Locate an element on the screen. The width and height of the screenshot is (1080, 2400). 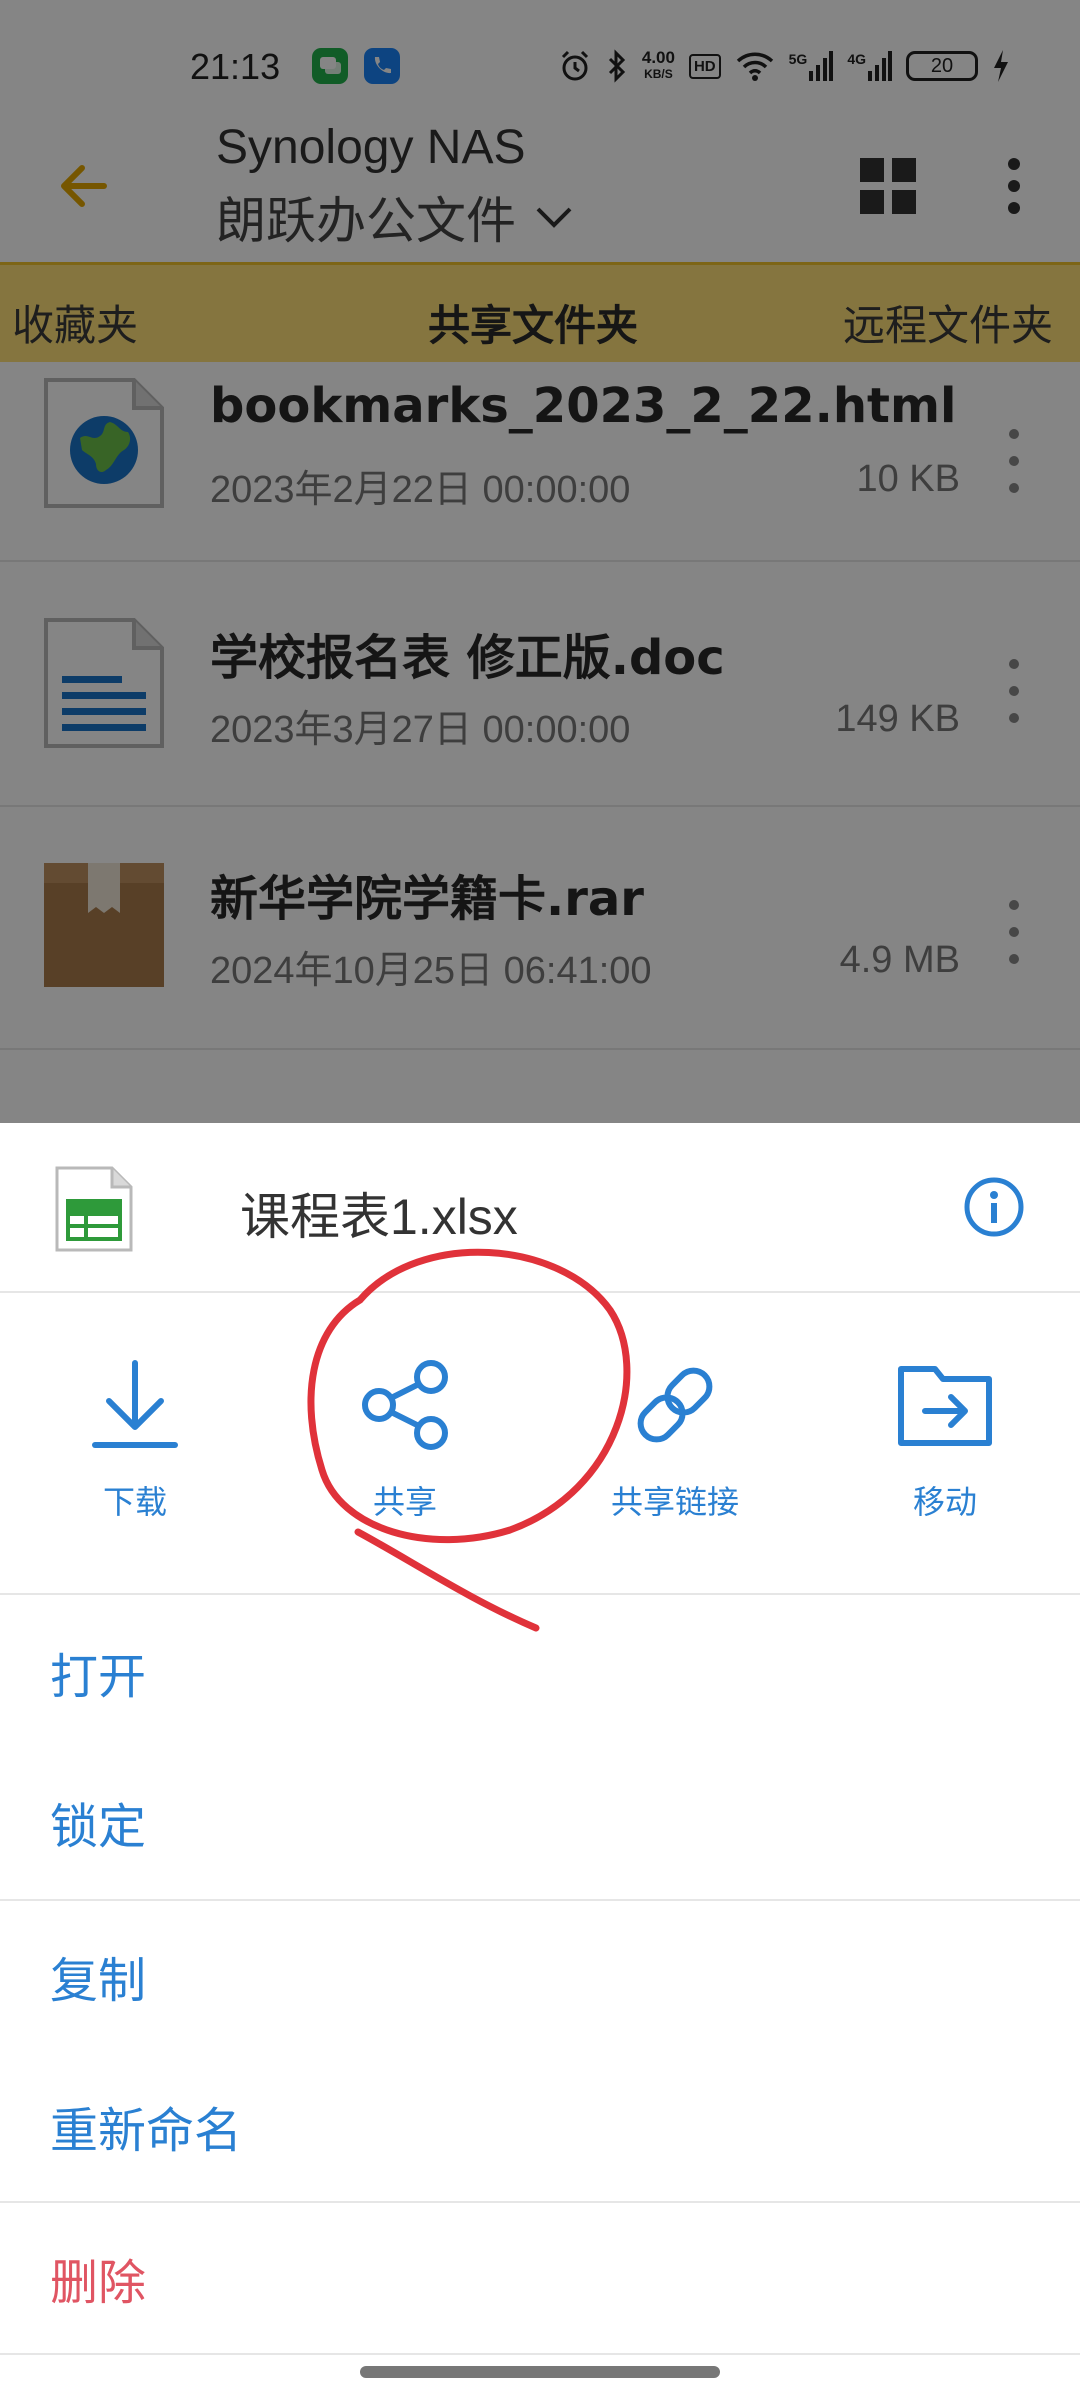
sheet-file-name: 课程表1.xlsx is located at coordinates (379, 1217).